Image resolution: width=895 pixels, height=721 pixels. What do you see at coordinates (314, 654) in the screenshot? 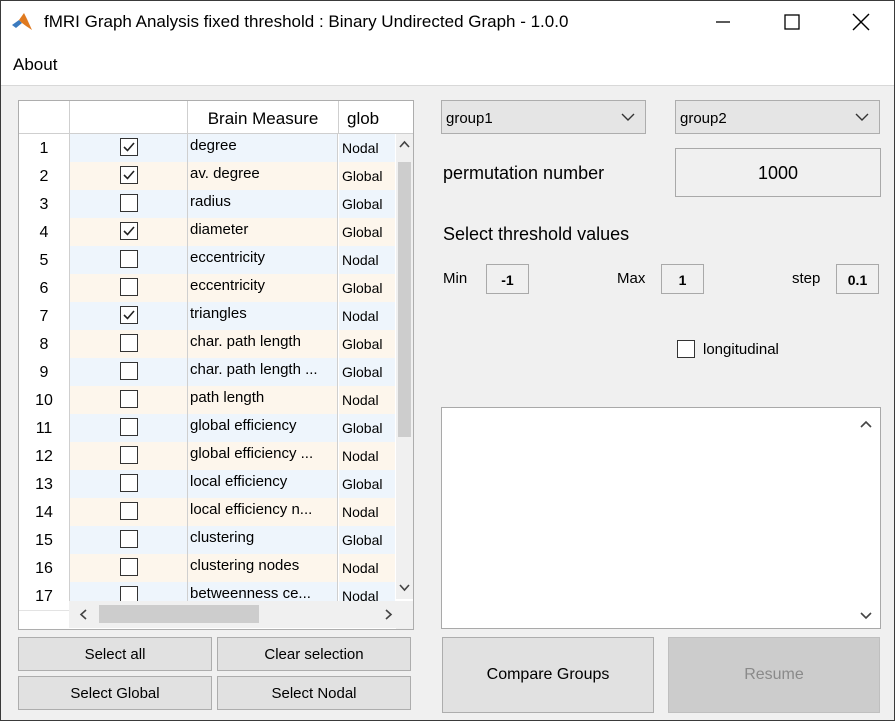
I see `clear-selection-button: Clear selection` at bounding box center [314, 654].